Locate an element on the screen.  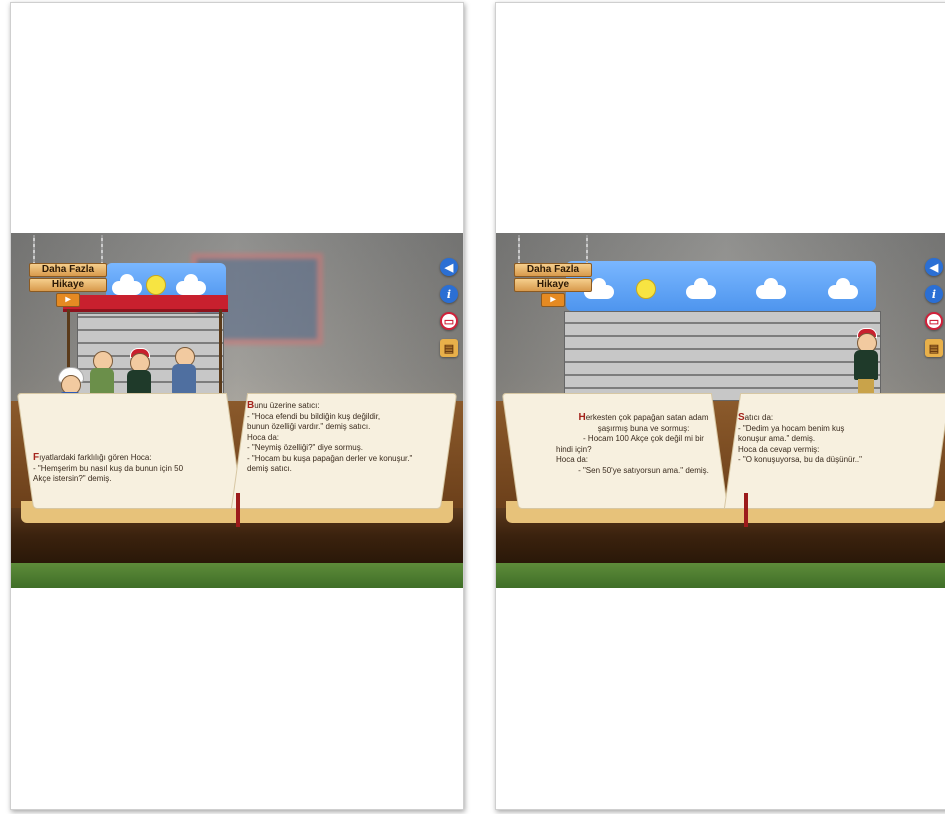
toolbar-left: ◀ i ▭ ▤ is located at coordinates (451, 312).